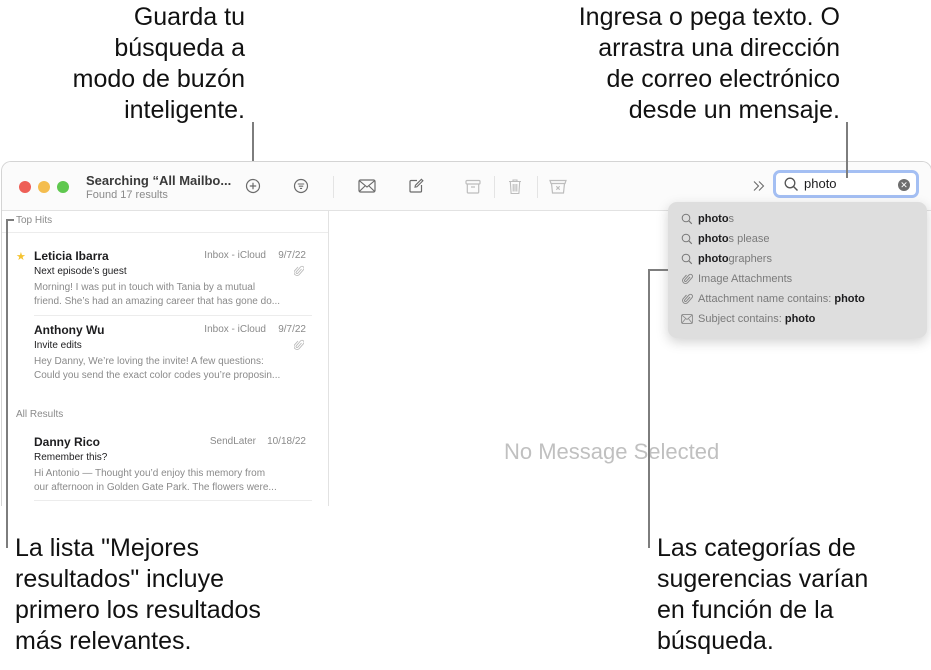 The width and height of the screenshot is (931, 670). I want to click on junk-button, so click(558, 186).